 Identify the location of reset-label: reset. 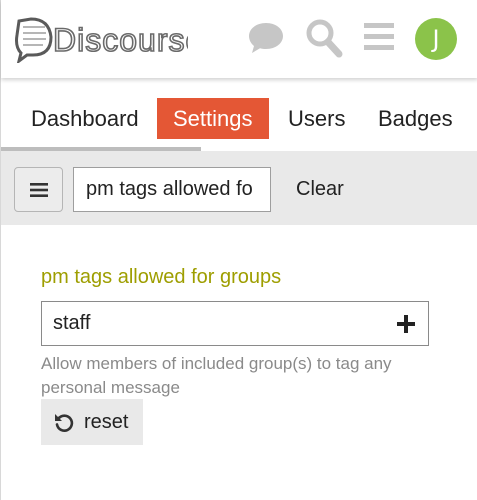
(106, 422).